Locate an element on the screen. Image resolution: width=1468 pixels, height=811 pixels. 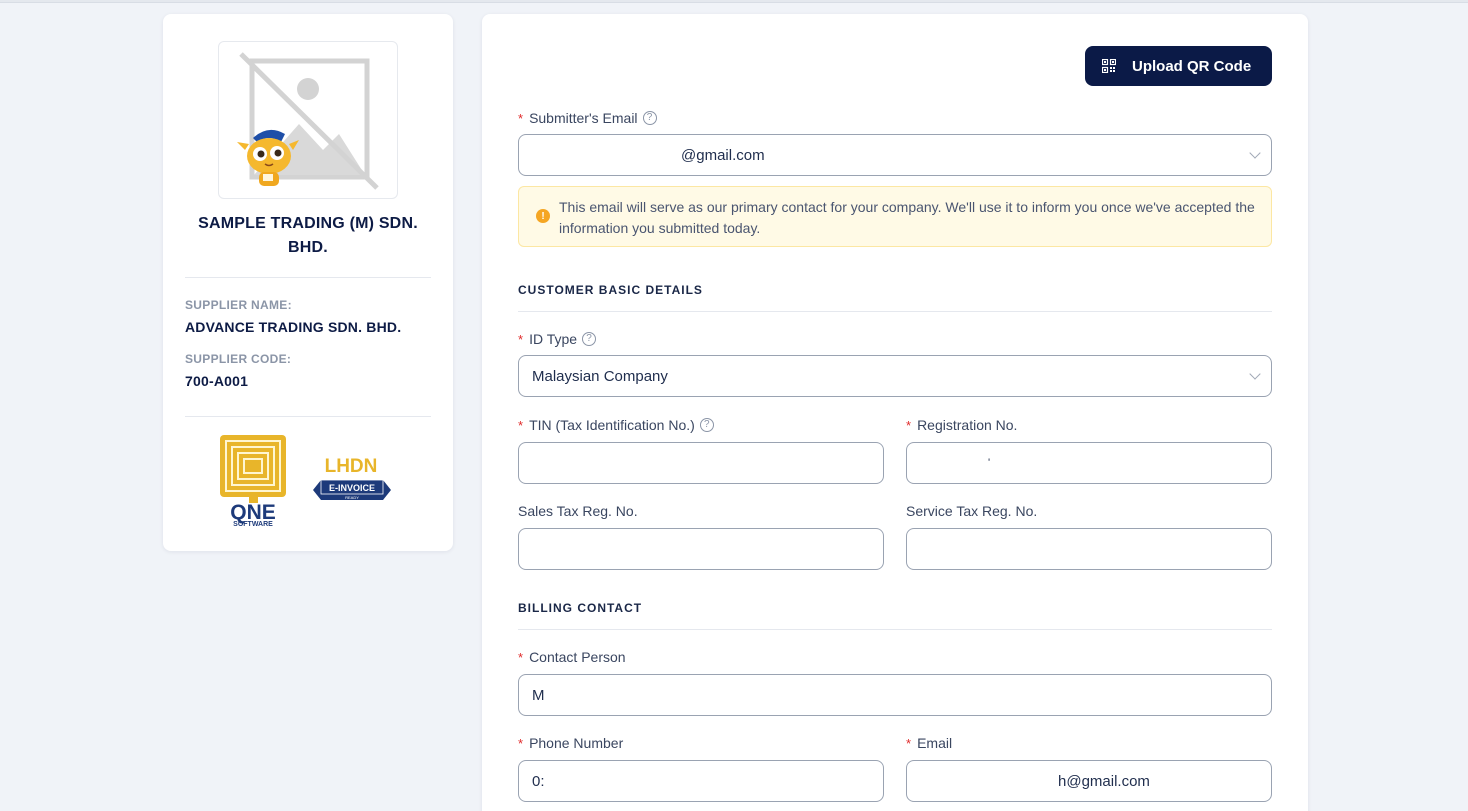
id-type-label: * ID Type ? is located at coordinates (557, 339).